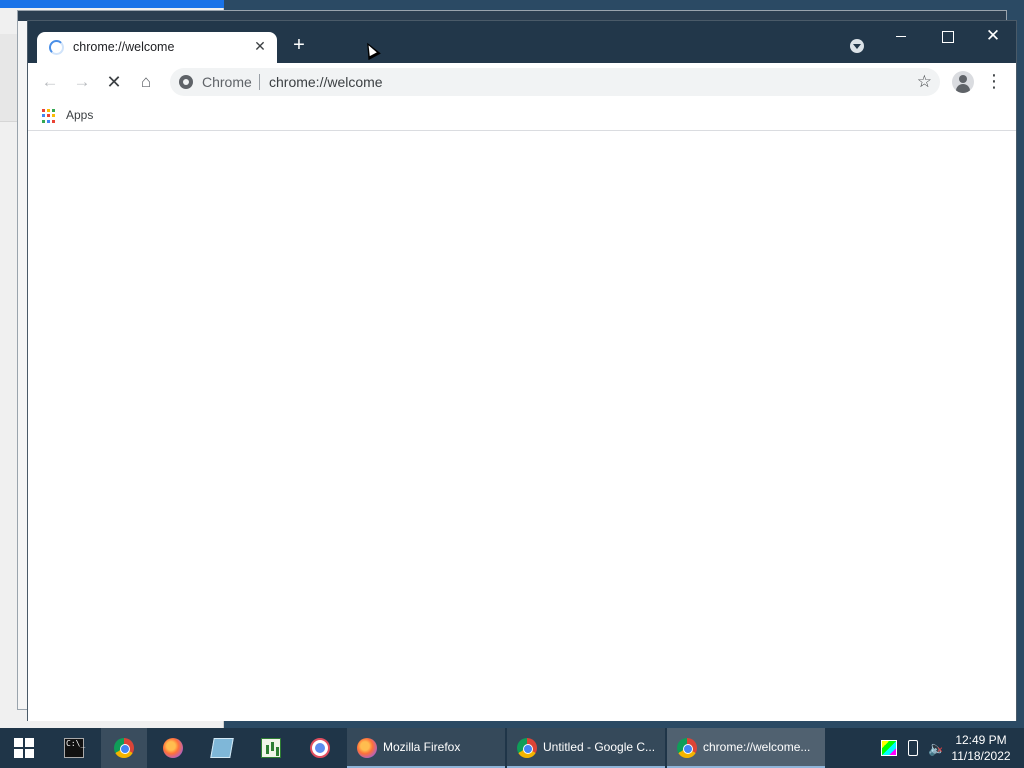  I want to click on apps-bookmark: Apps, so click(79, 115).